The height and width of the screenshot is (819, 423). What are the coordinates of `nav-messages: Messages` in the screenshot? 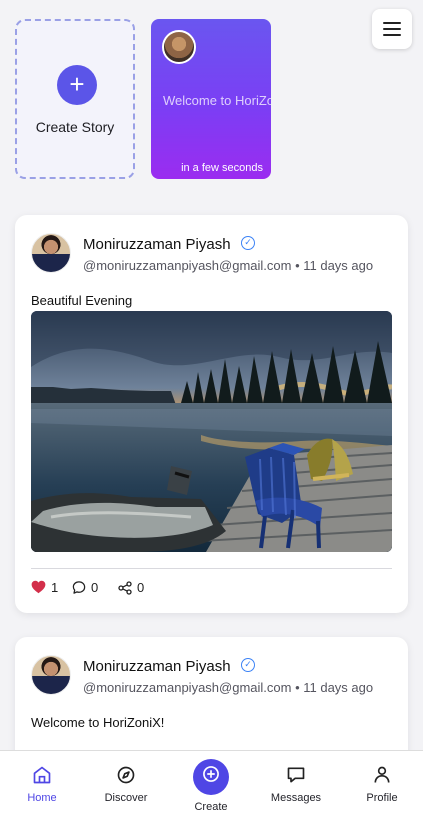 It's located at (296, 784).